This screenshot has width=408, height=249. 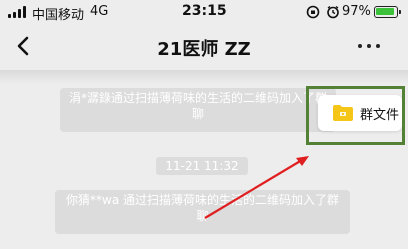 I want to click on battery-icon, so click(x=387, y=12).